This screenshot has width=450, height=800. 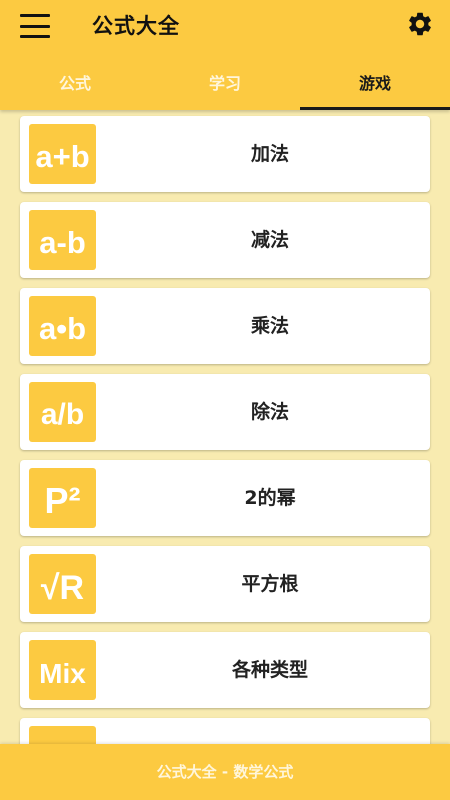 I want to click on hamburger-menu-icon, so click(x=35, y=26).